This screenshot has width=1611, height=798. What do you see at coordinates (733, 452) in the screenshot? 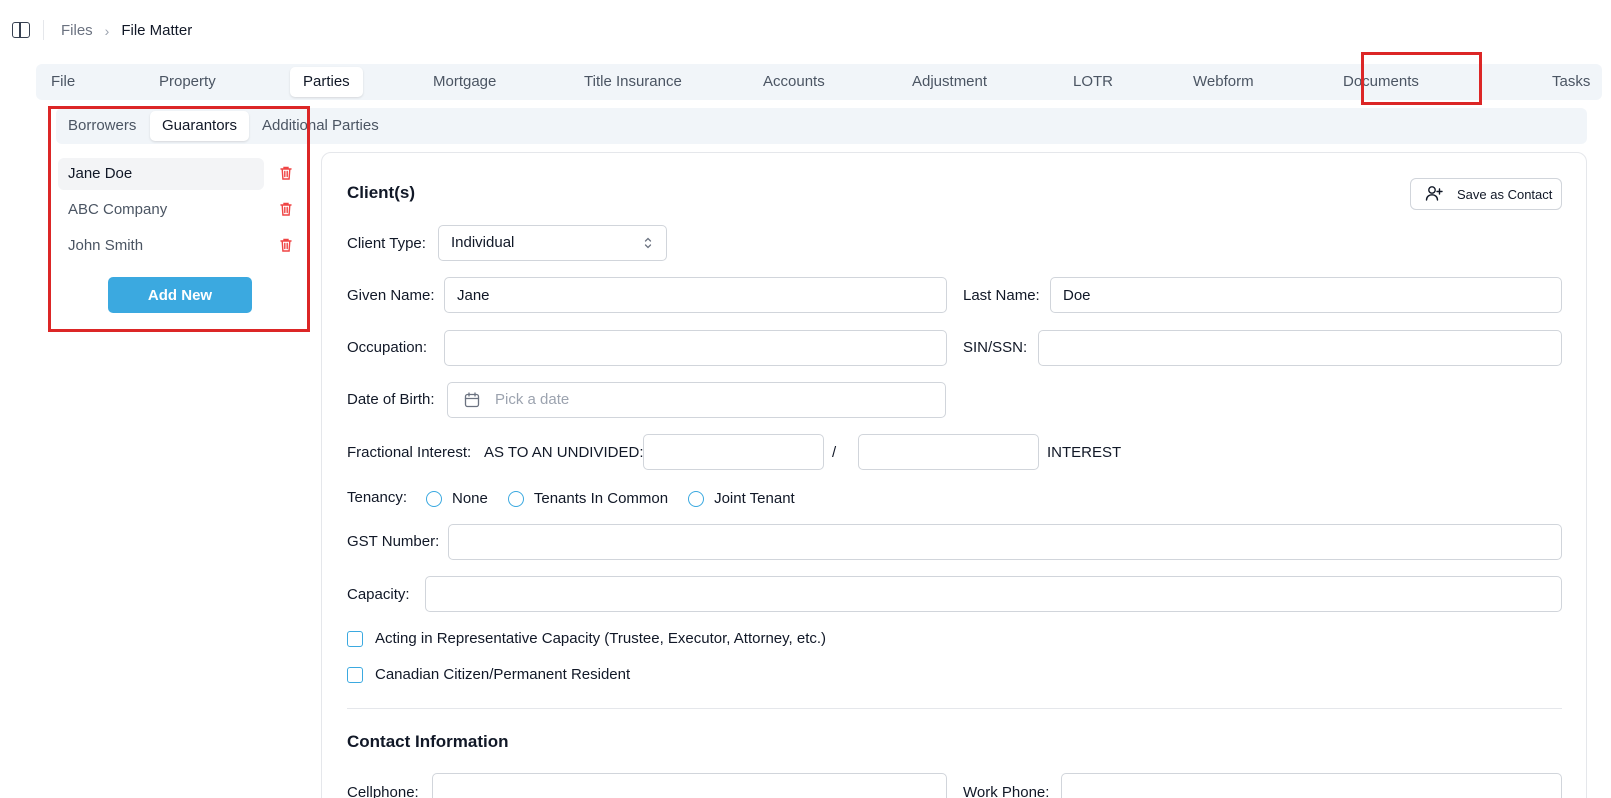
I see `fraction-numerator-input` at bounding box center [733, 452].